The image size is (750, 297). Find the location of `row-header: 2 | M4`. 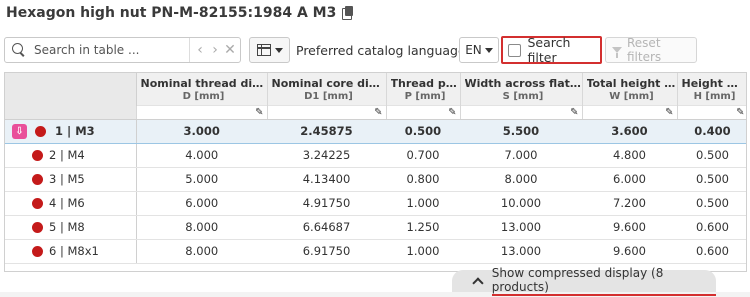

row-header: 2 | M4 is located at coordinates (71, 155).